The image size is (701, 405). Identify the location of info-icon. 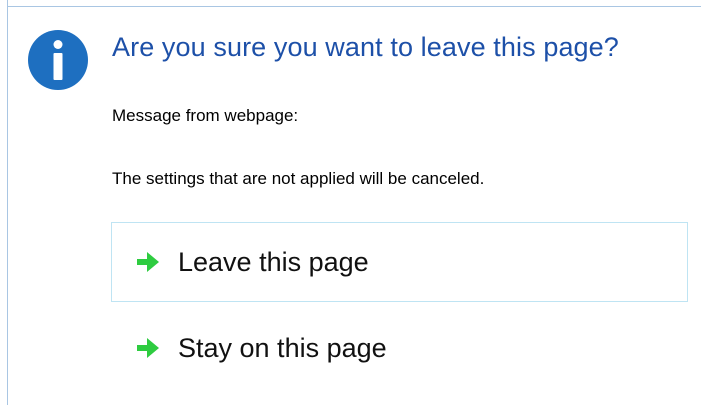
(58, 60).